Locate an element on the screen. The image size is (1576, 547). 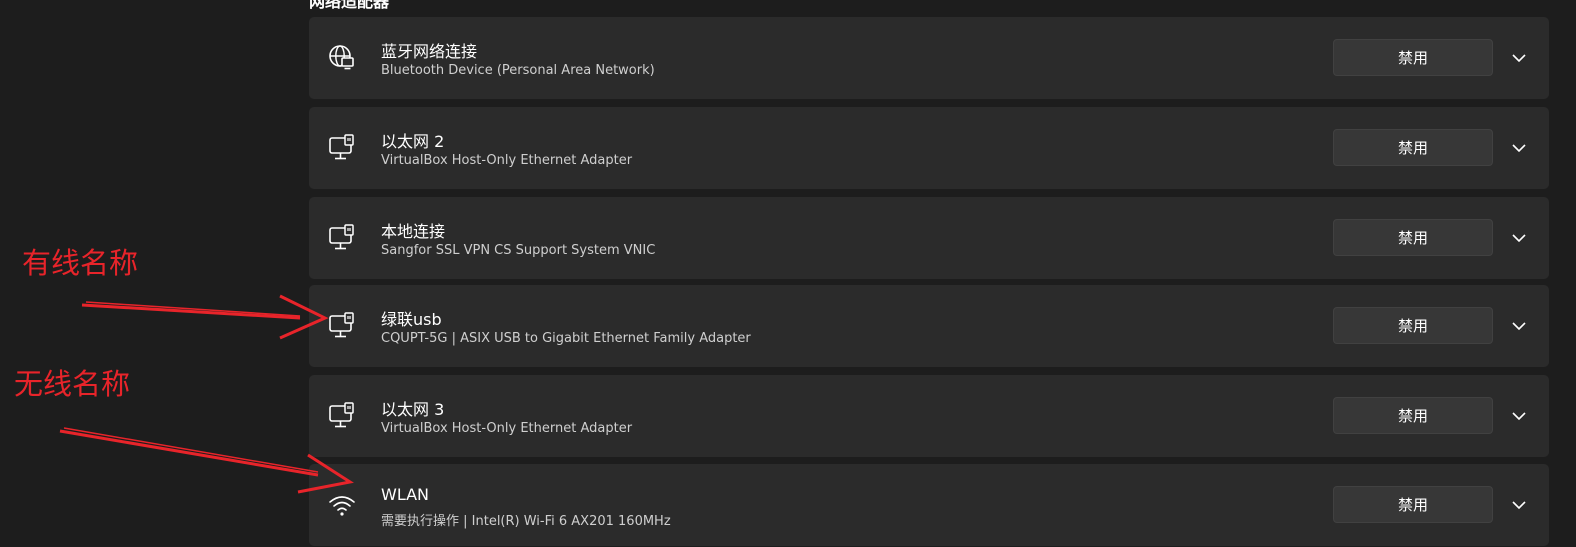
adapter-description: Bluetooth Device (Personal Area Network) is located at coordinates (518, 70).